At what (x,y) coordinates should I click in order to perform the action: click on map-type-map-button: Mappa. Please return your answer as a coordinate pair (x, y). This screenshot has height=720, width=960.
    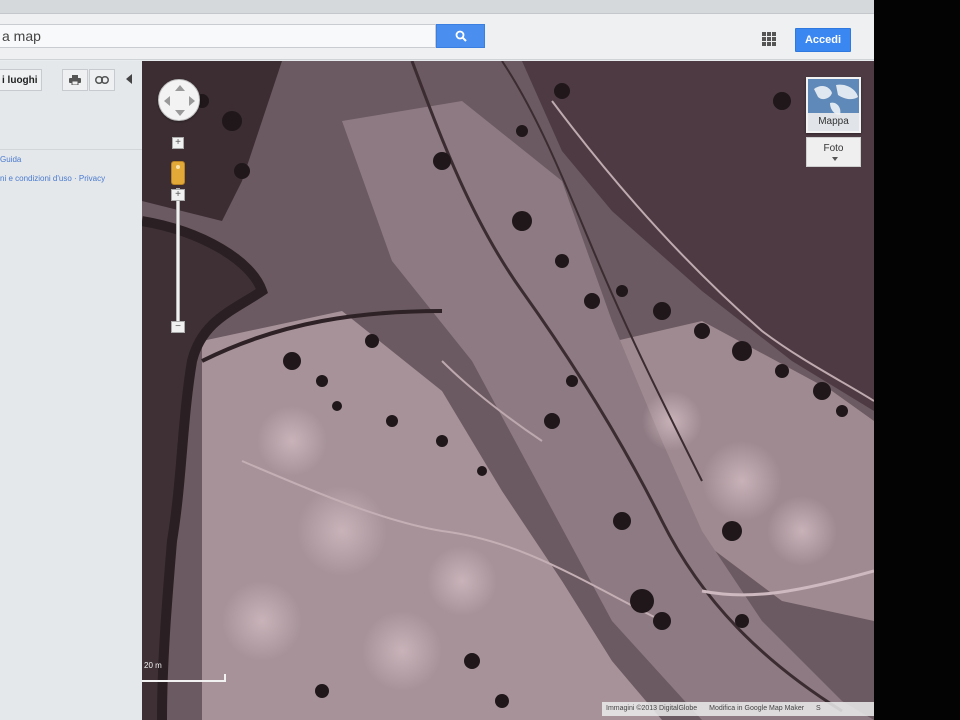
    Looking at the image, I should click on (833, 105).